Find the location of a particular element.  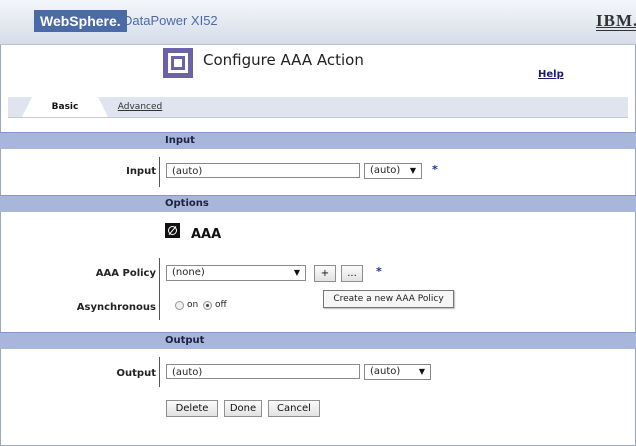

tab-bar: Basic Advanced is located at coordinates (318, 107).